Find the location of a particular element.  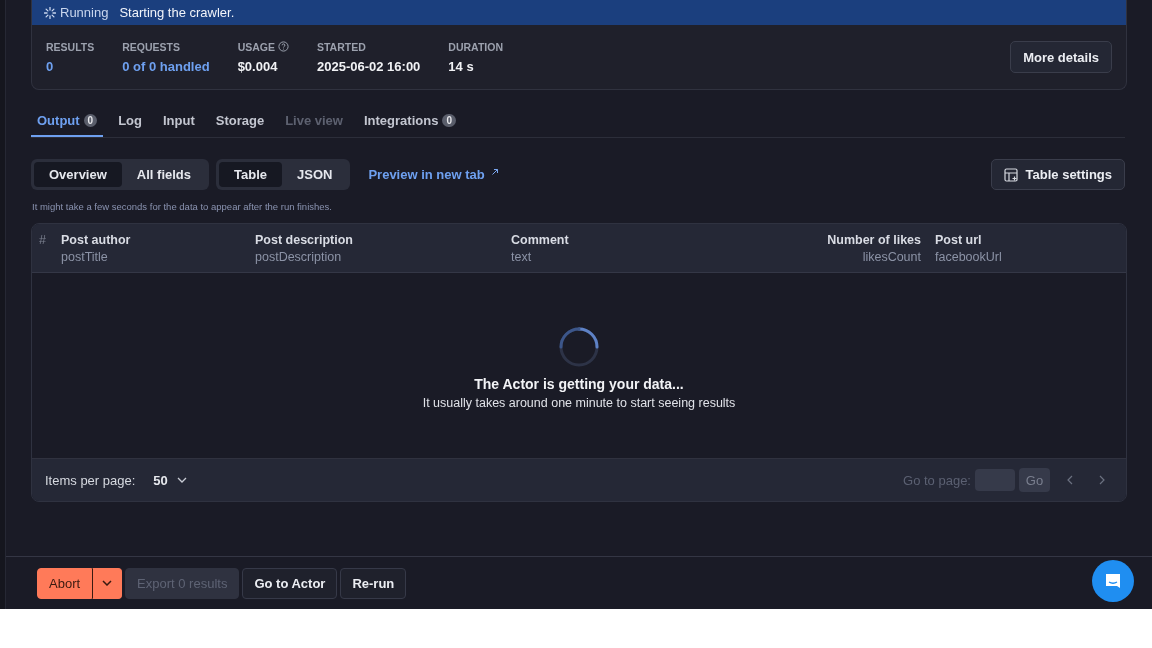

toggle-option: All fields is located at coordinates (163, 174).